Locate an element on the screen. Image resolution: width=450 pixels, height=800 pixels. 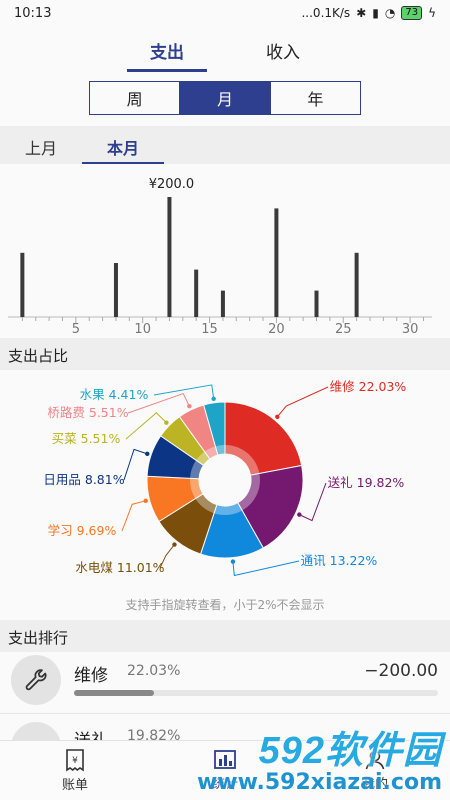
status-time: 10:13 is located at coordinates (33, 13).